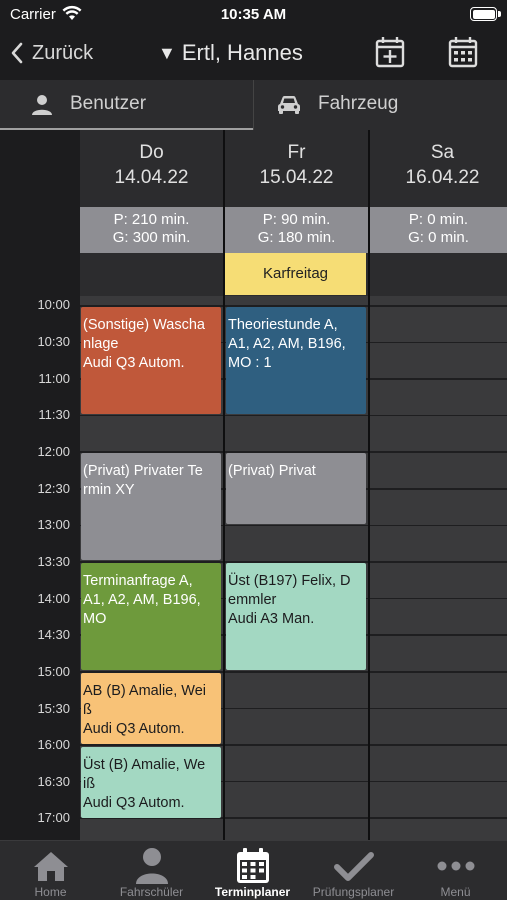  I want to click on segment-benutzer: Benutzer, so click(126, 105).